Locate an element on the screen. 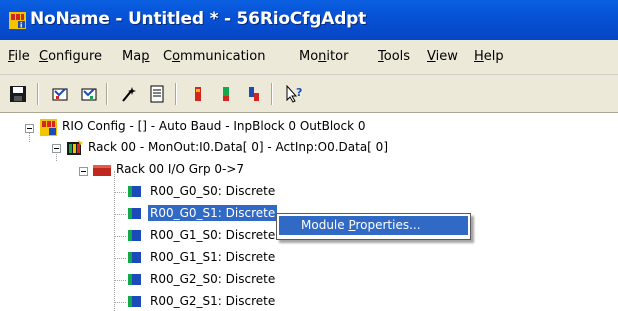 The height and width of the screenshot is (311, 618). menu-communication-accel: o is located at coordinates (176, 56).